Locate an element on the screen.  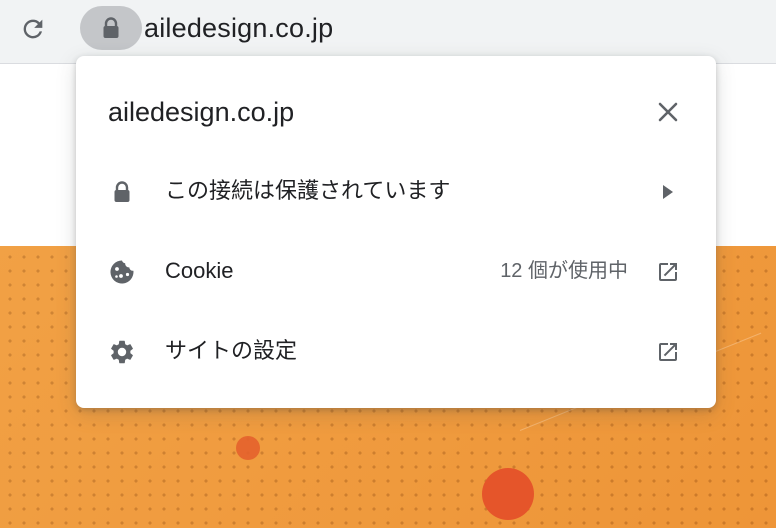
url-text: ailedesign.co.jp is located at coordinates (238, 28).